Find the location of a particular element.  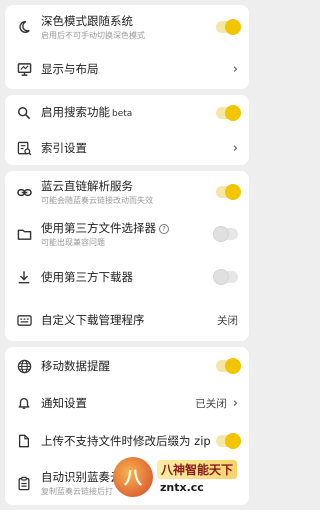

mobile-data-toggle is located at coordinates (228, 366).